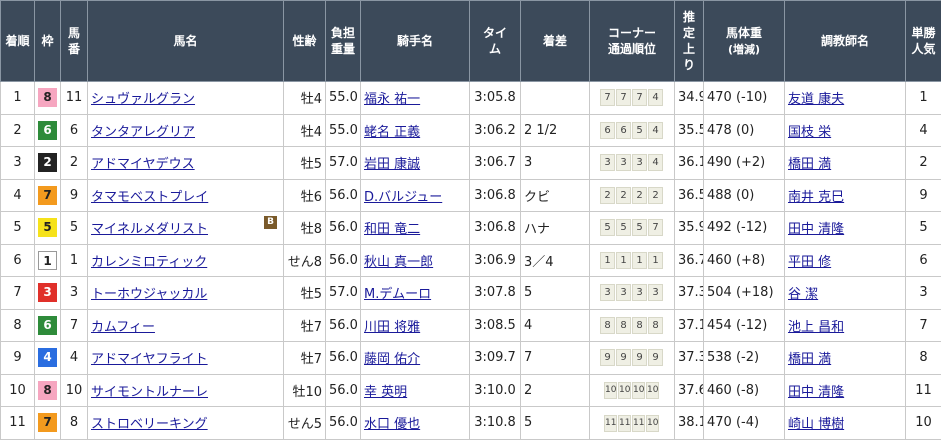  What do you see at coordinates (607, 228) in the screenshot?
I see `corner-position: 5` at bounding box center [607, 228].